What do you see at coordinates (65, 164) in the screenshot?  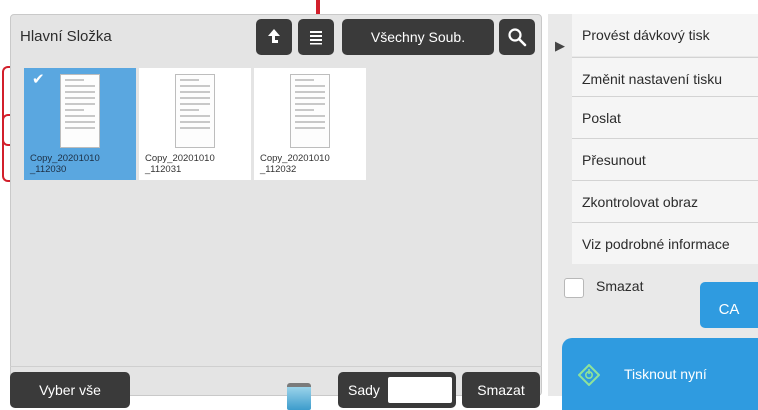 I see `file-name: Copy_20201010 _112030` at bounding box center [65, 164].